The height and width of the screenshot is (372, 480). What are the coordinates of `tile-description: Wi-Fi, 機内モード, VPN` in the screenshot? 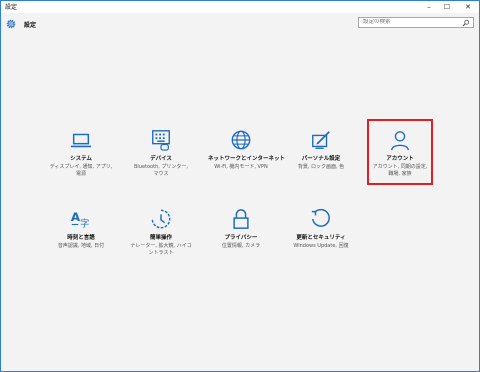 It's located at (241, 167).